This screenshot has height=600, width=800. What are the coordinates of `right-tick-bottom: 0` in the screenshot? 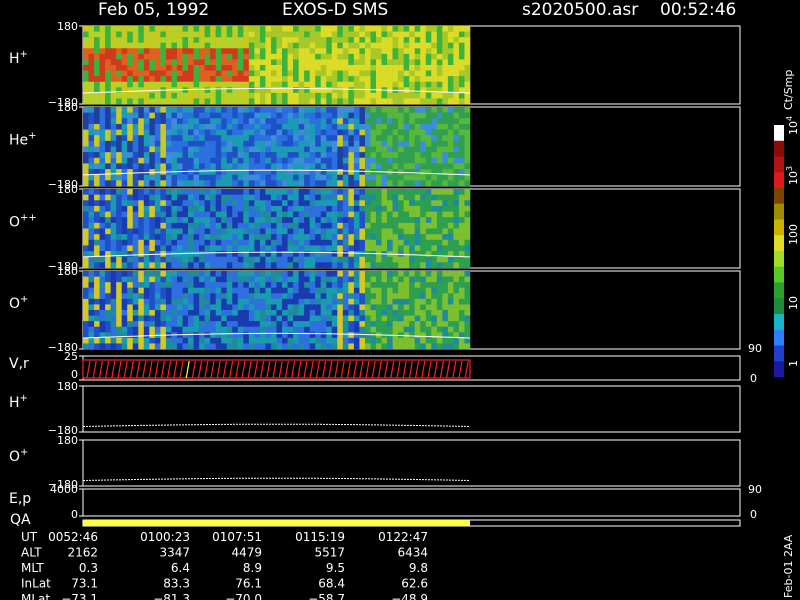 It's located at (753, 514).